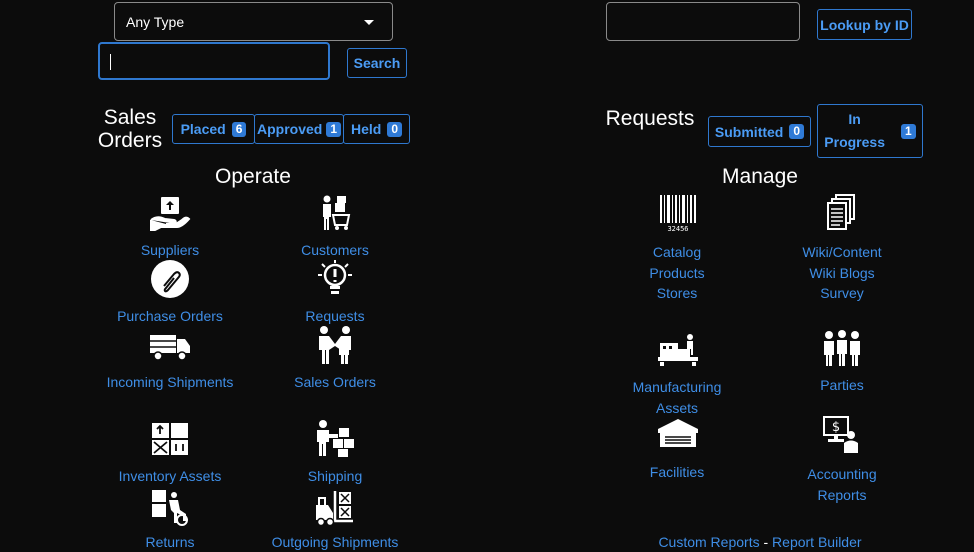 This screenshot has width=974, height=552. I want to click on approved-button: Approved 1, so click(299, 129).